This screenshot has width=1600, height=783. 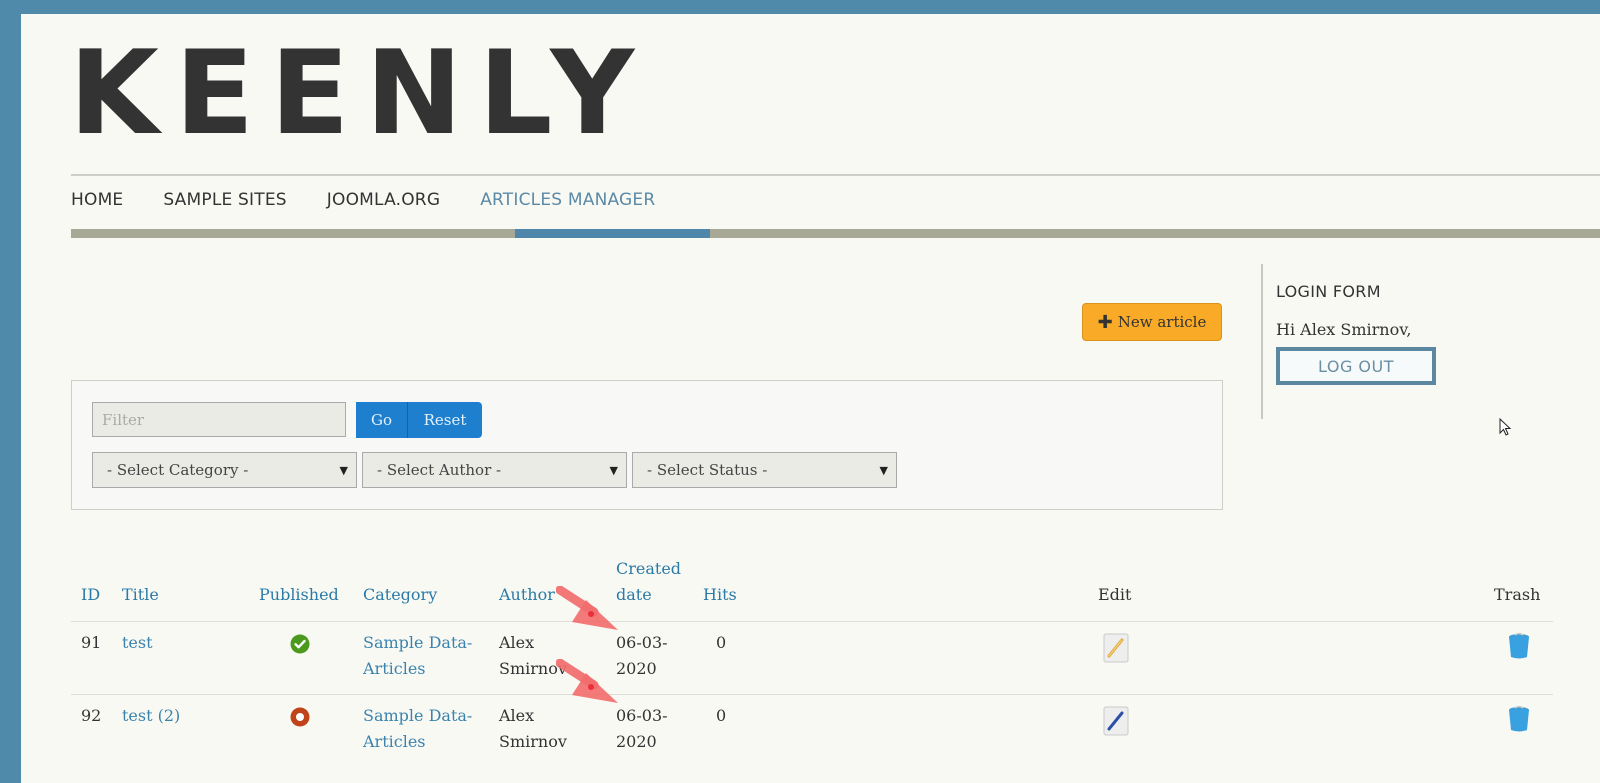 I want to click on nav-item-joomla-org: JOOMLA.ORG, so click(x=383, y=200).